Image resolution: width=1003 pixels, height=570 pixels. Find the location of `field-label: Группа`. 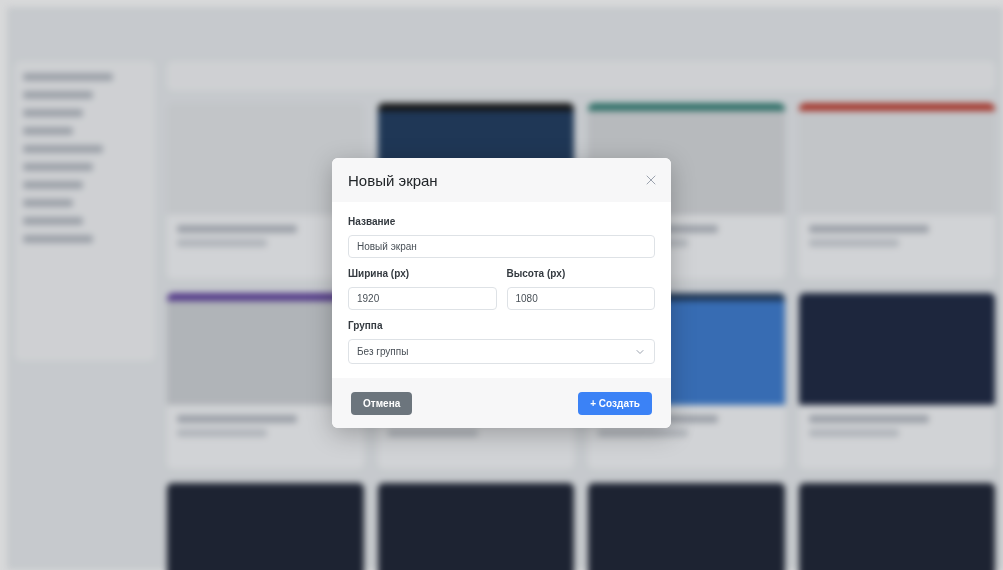

field-label: Группа is located at coordinates (366, 325).